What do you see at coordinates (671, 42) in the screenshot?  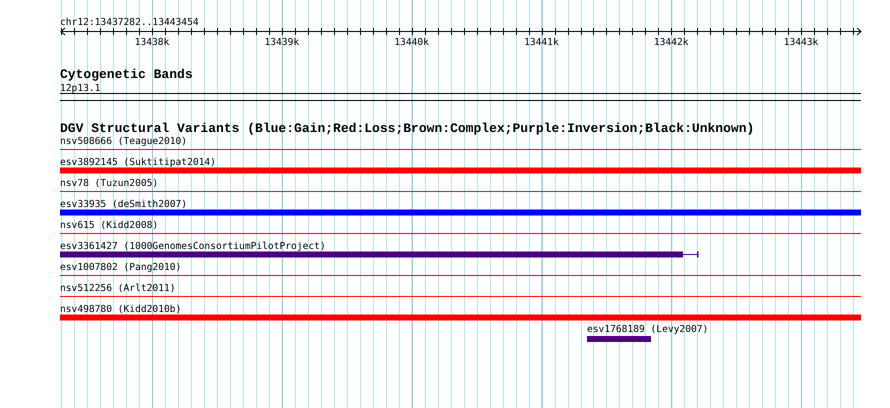 I see `tick-label: 13442k` at bounding box center [671, 42].